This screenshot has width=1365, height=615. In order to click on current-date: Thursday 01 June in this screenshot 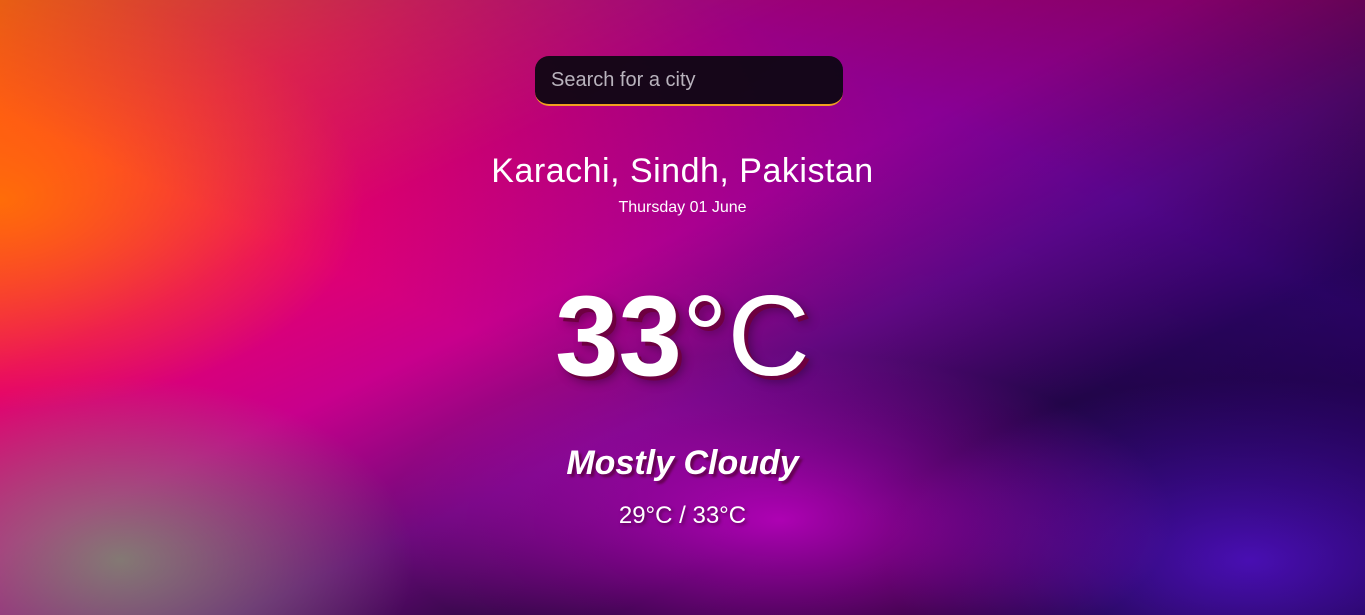, I will do `click(682, 207)`.